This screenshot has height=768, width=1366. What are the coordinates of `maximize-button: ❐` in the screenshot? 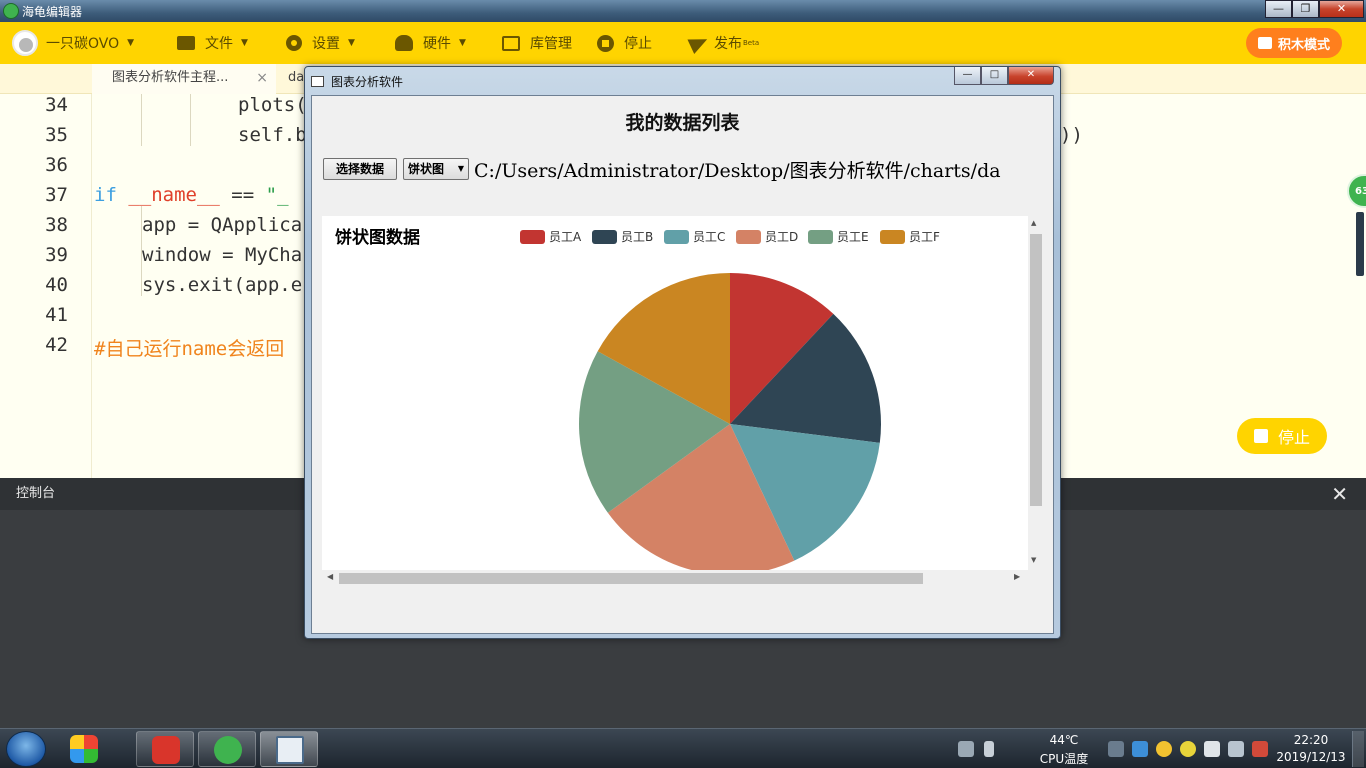 It's located at (1305, 9).